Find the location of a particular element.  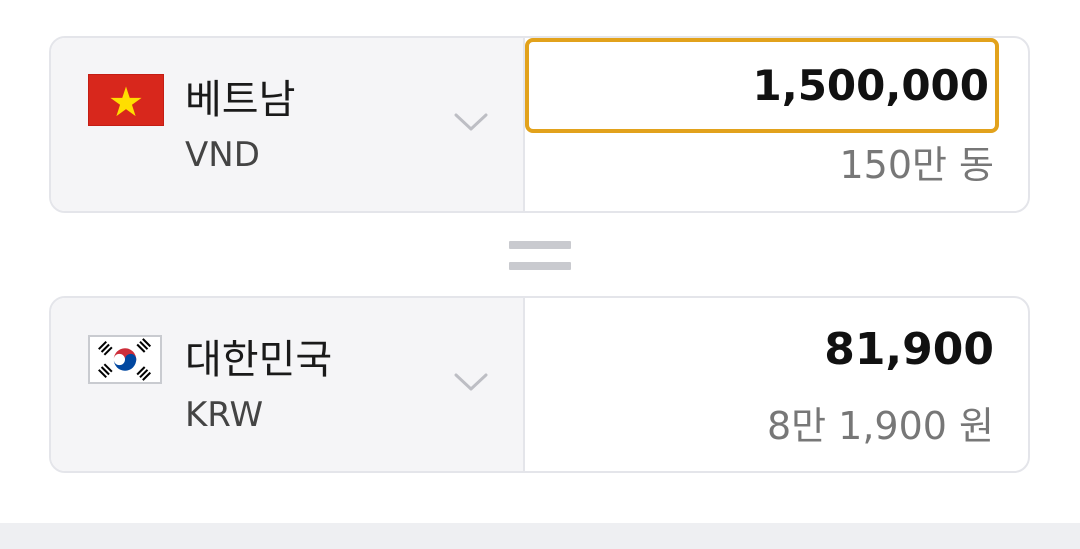

bottom-divider is located at coordinates (540, 536).